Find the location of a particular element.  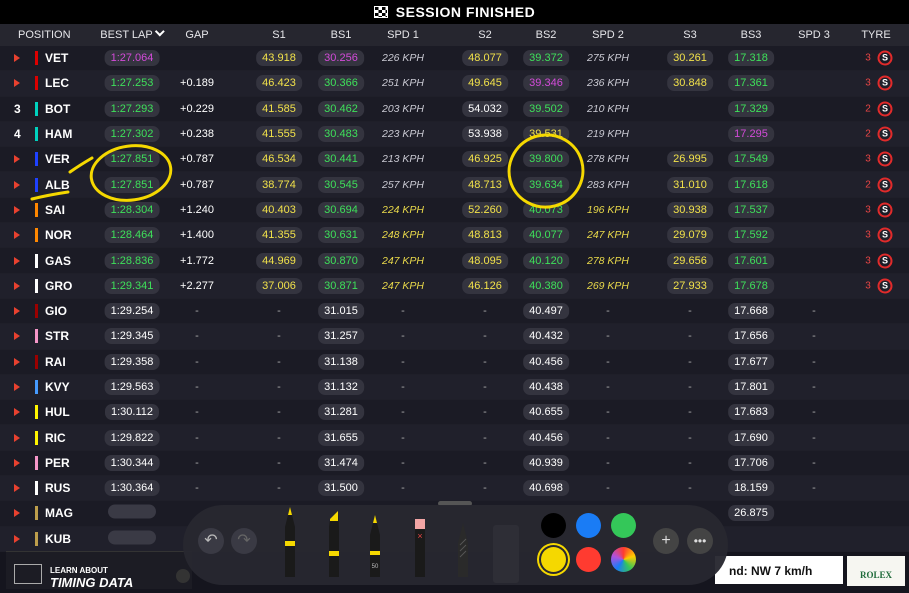

col-bs2: BS2 is located at coordinates (546, 35).